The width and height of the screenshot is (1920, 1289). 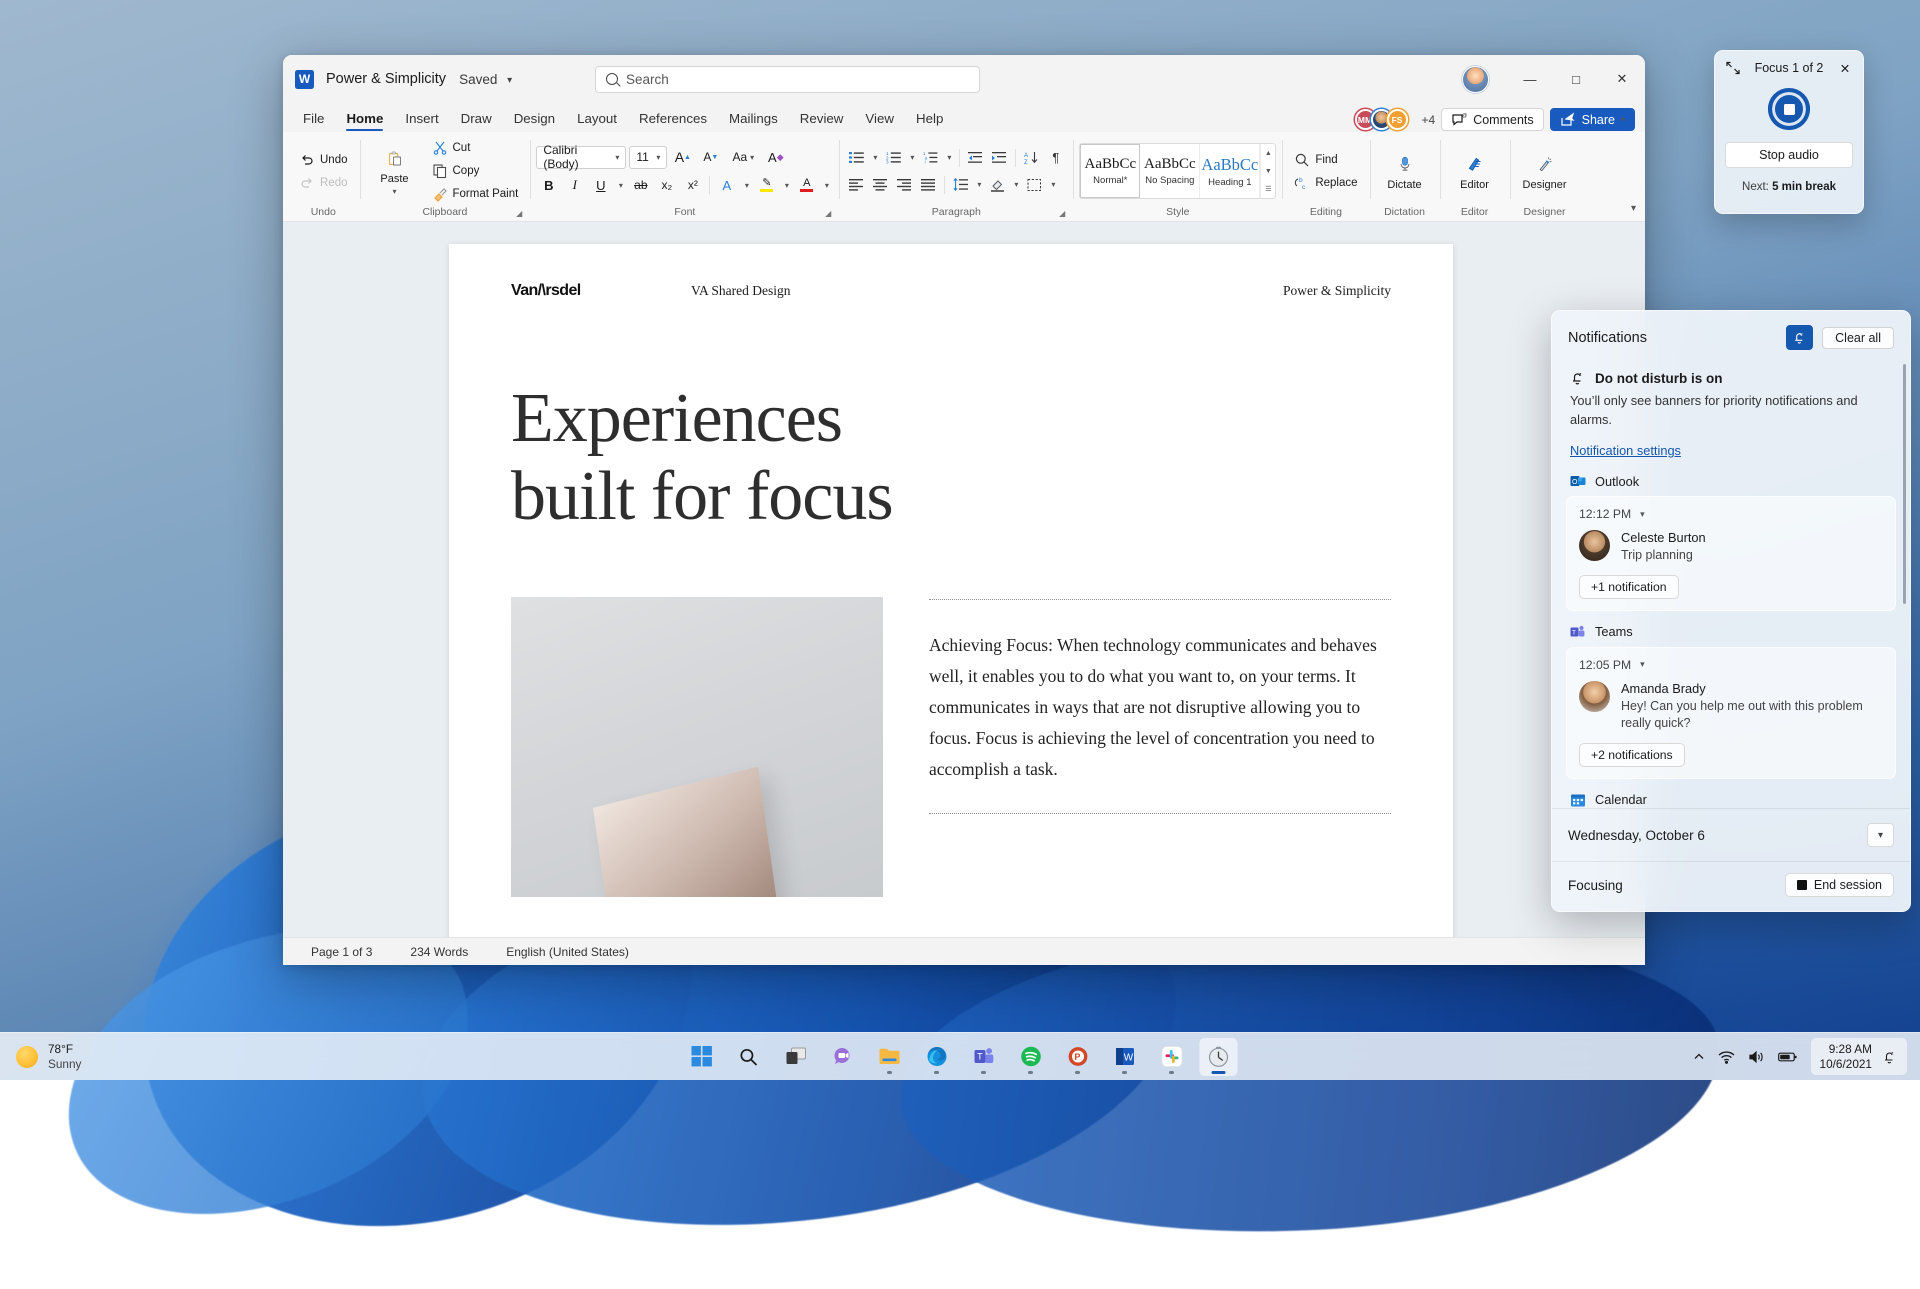 What do you see at coordinates (640, 185) in the screenshot?
I see `strikethrough-button: ab` at bounding box center [640, 185].